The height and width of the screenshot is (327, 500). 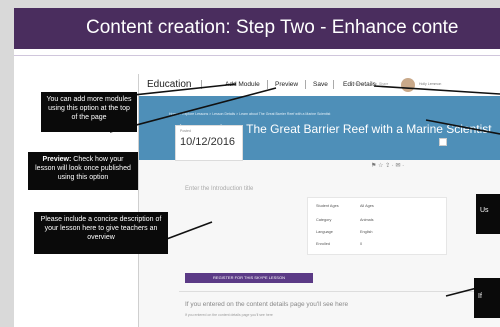 I want to click on callout-right-mid: Us, so click(x=488, y=214).